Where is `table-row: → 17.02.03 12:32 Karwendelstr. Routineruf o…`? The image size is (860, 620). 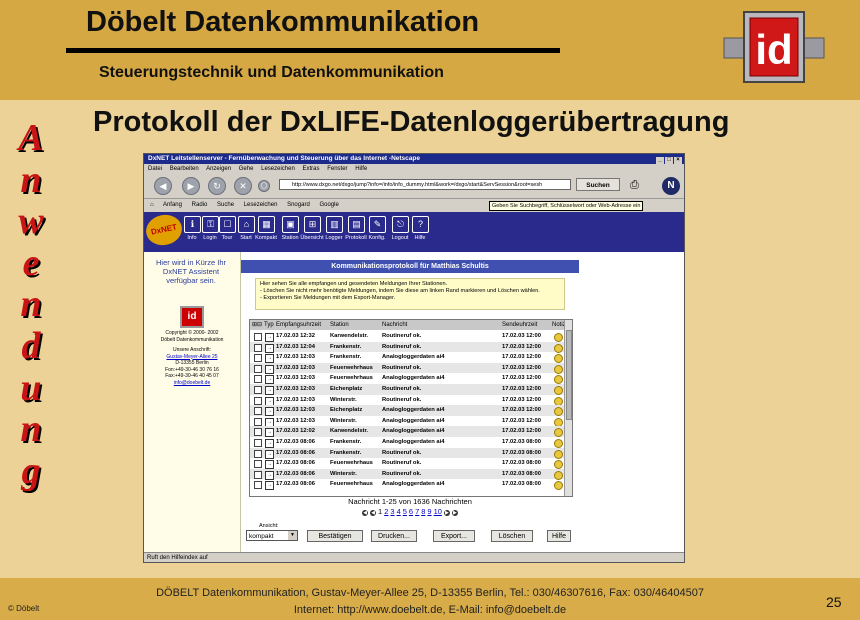 table-row: → 17.02.03 12:32 Karwendelstr. Routineruf o… is located at coordinates (407, 336).